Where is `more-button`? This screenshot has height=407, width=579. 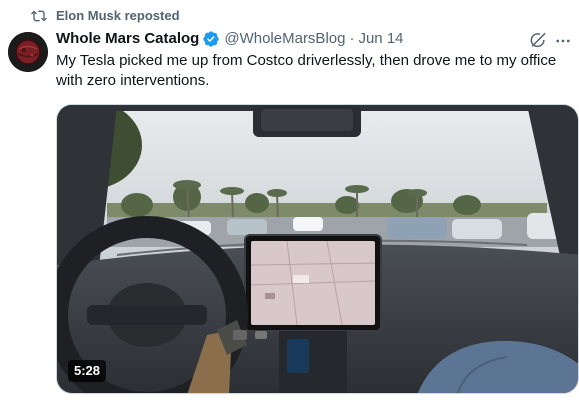
more-button is located at coordinates (563, 41).